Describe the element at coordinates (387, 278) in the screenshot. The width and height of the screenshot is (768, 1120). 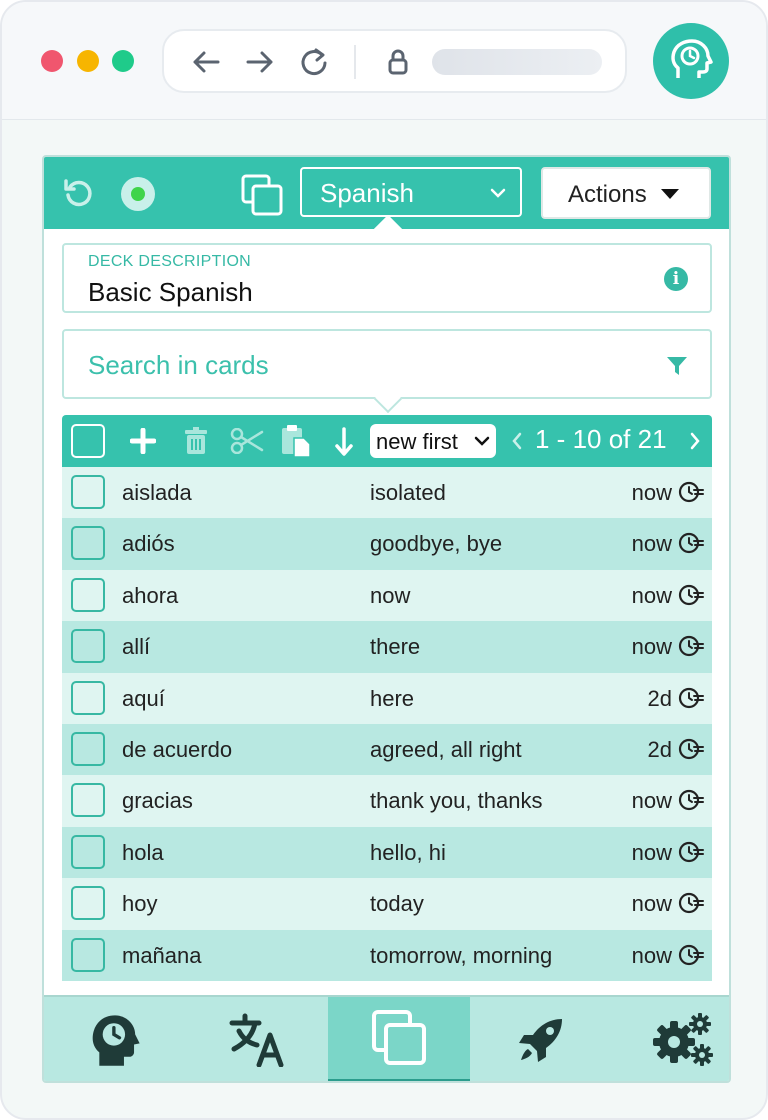
I see `deck-description-field: DECK DESCRIPTION Basic Spanish i` at that location.